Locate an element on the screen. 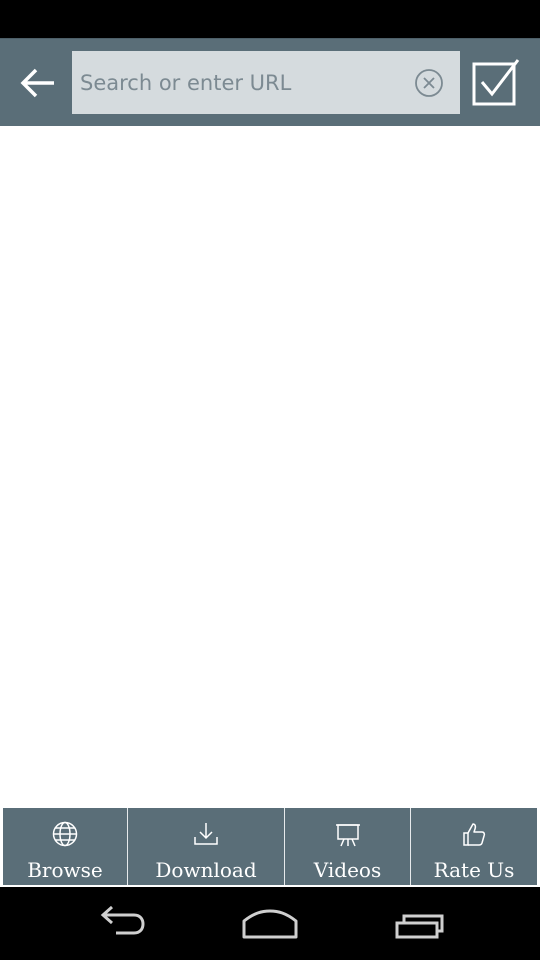 The image size is (540, 960). status-bar is located at coordinates (270, 19).